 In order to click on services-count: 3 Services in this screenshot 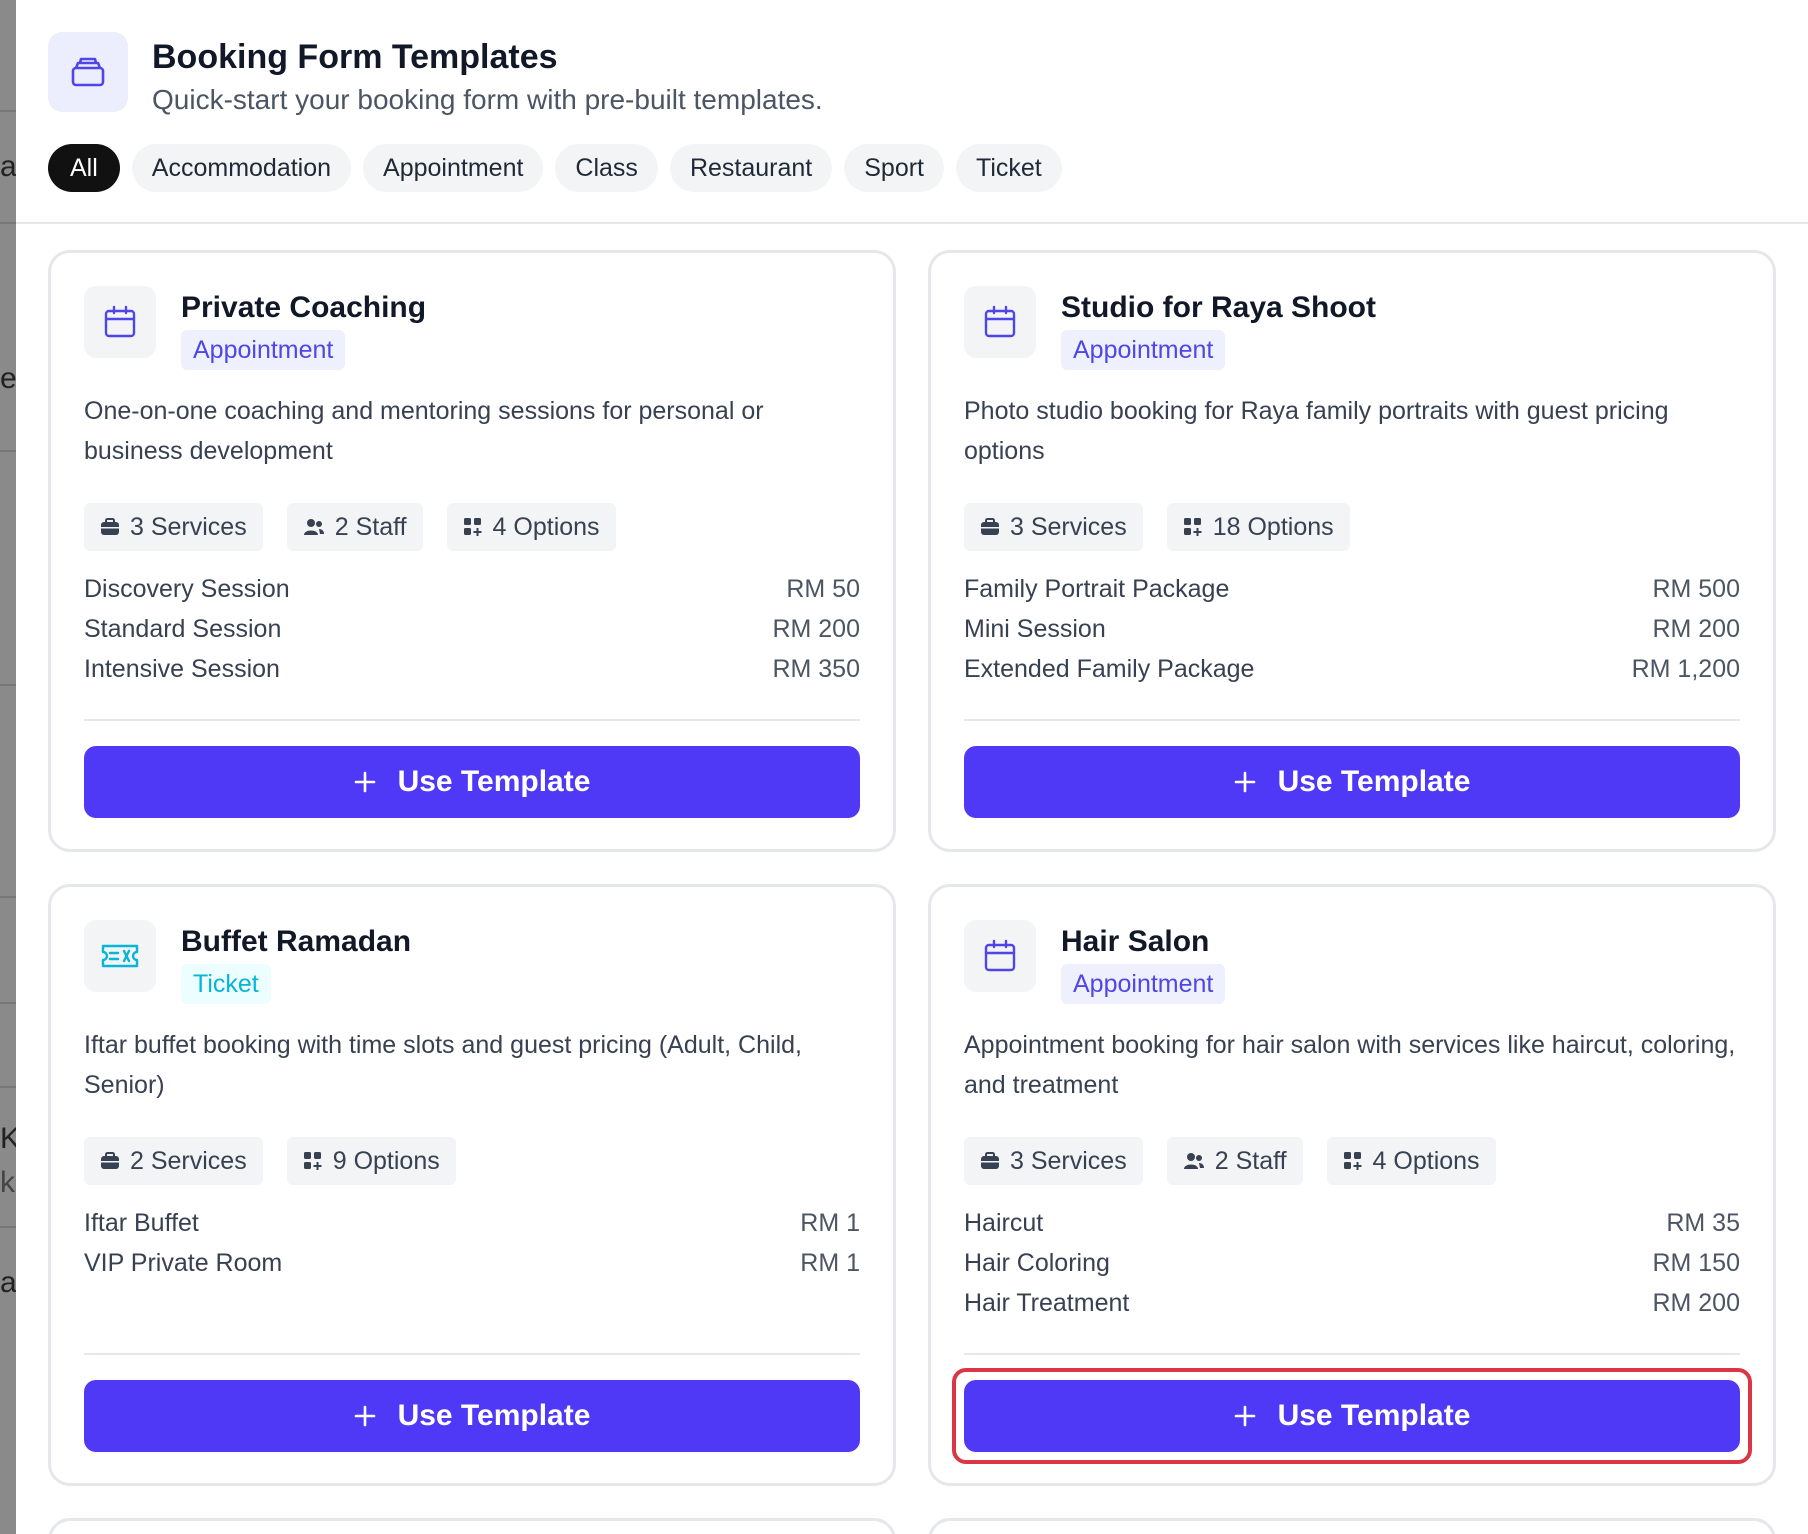, I will do `click(173, 527)`.